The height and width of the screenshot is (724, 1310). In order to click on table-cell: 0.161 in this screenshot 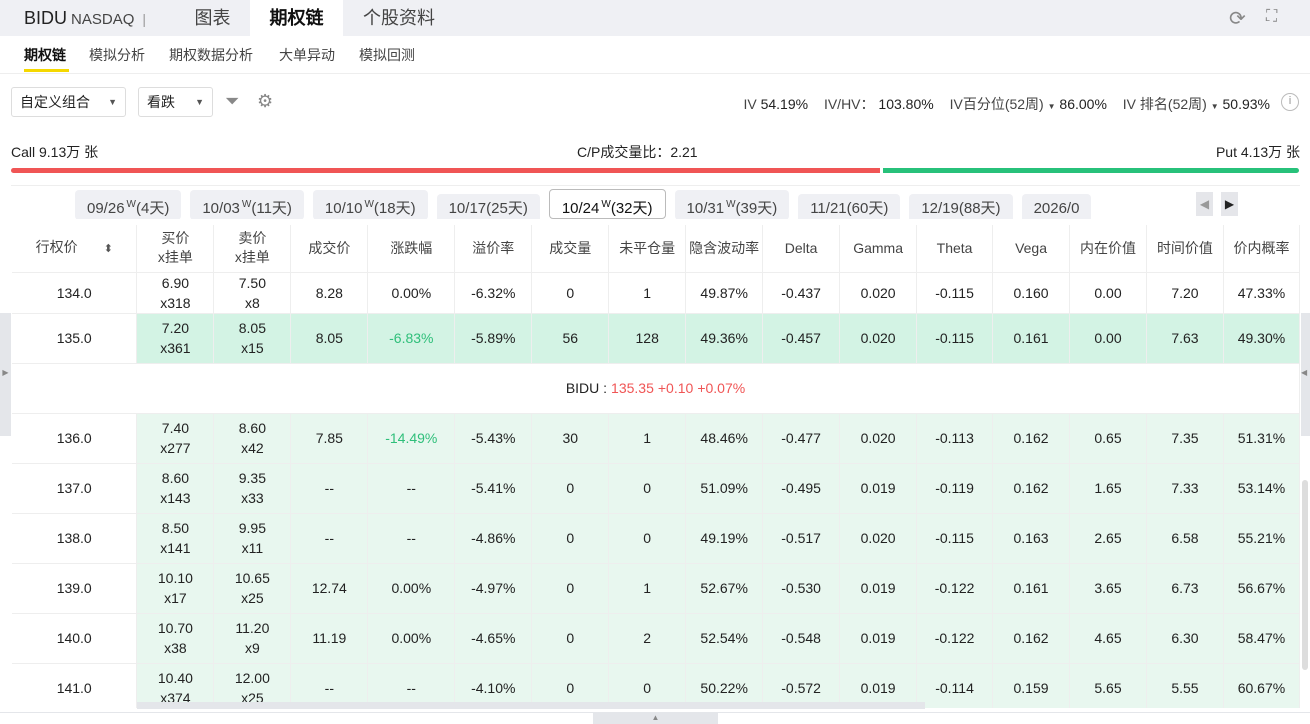, I will do `click(1031, 588)`.